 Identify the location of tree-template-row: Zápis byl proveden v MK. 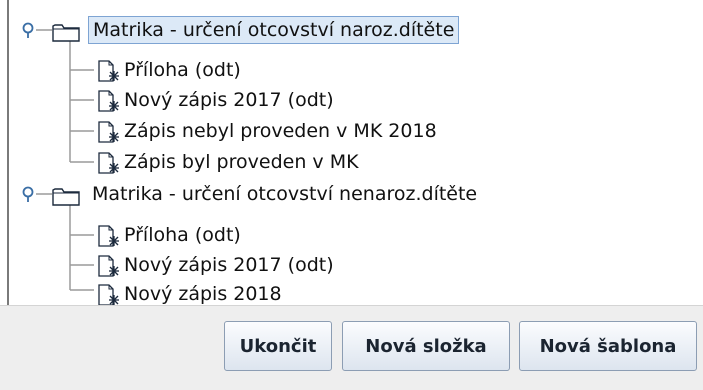
(351, 162).